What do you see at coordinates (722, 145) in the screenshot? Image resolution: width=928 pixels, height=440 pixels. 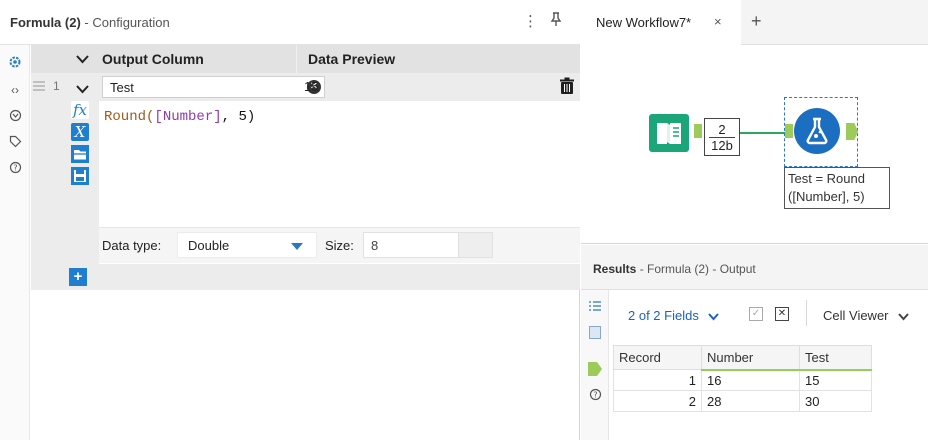 I see `record-size: 12b` at bounding box center [722, 145].